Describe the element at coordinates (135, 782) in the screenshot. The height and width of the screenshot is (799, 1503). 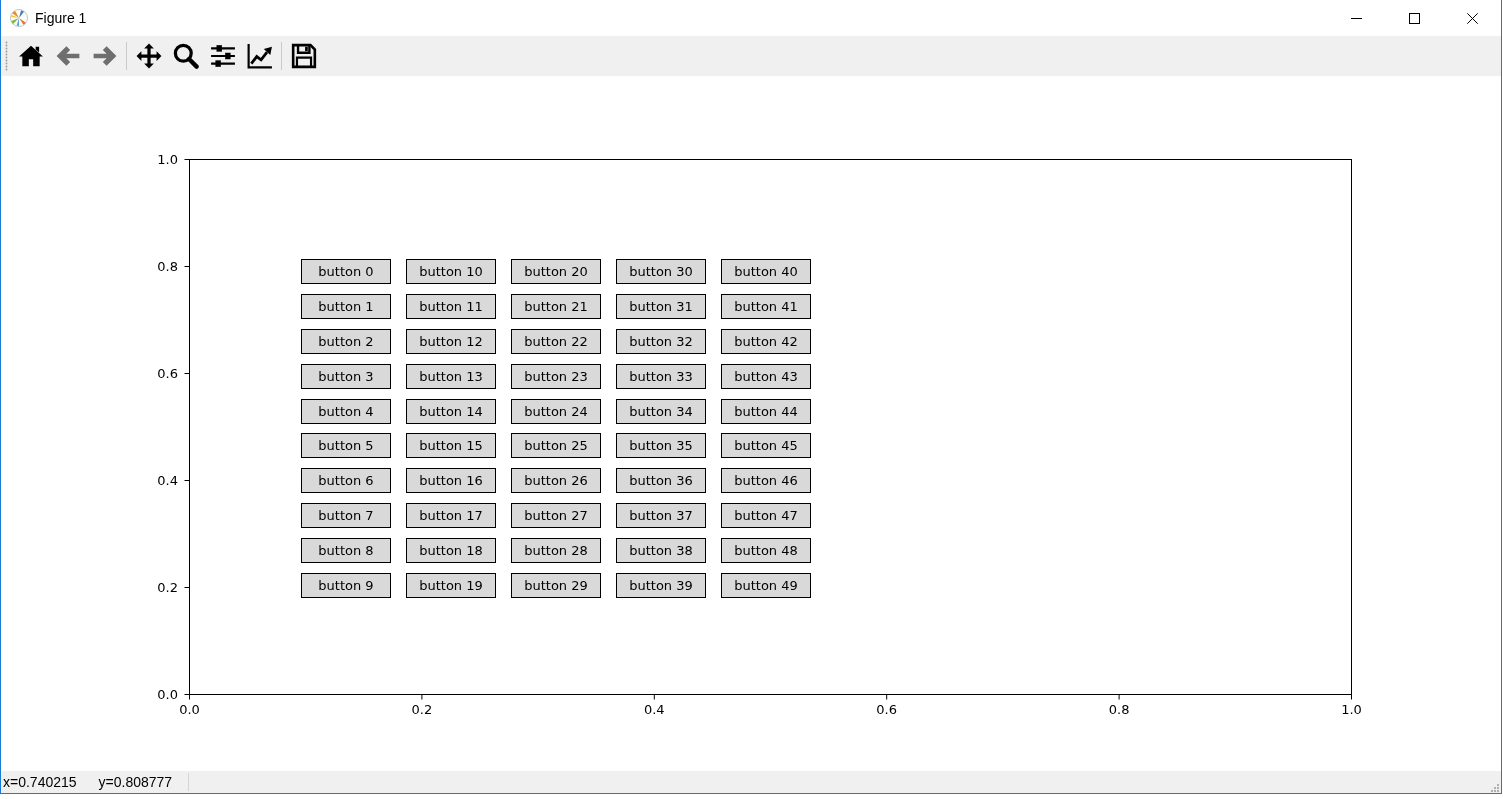
I see `cursor-y-readout: y=0.808777` at that location.